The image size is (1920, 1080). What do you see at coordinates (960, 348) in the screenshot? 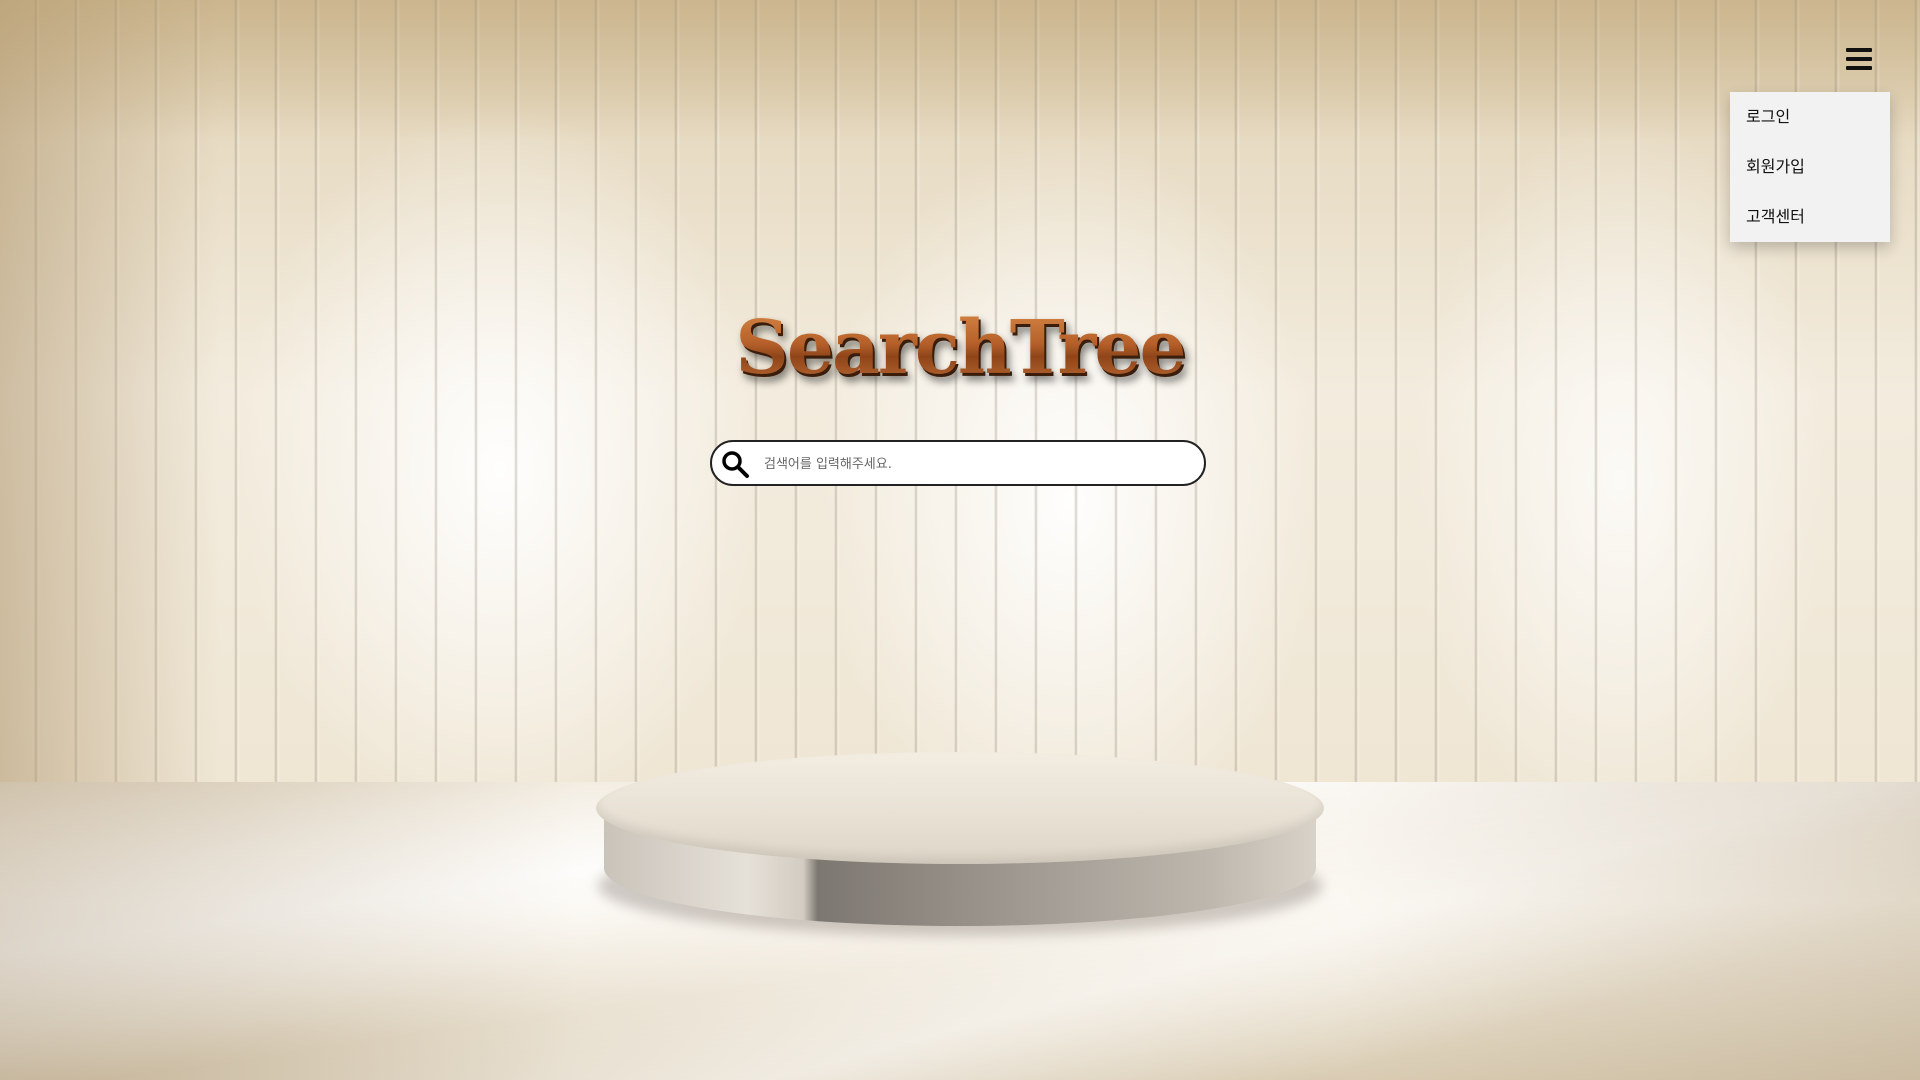
I see `site-logo: SearchTree` at bounding box center [960, 348].